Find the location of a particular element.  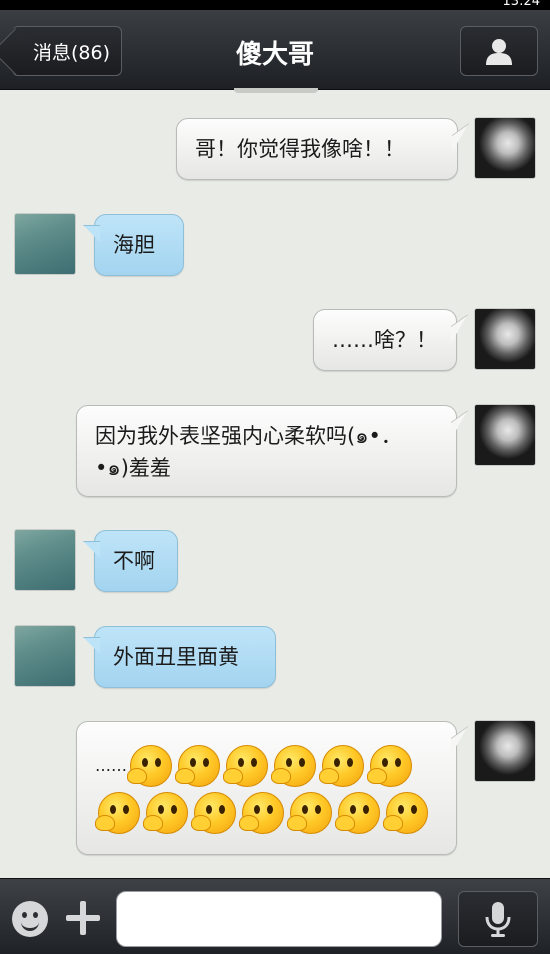

plus-icon is located at coordinates (83, 918).